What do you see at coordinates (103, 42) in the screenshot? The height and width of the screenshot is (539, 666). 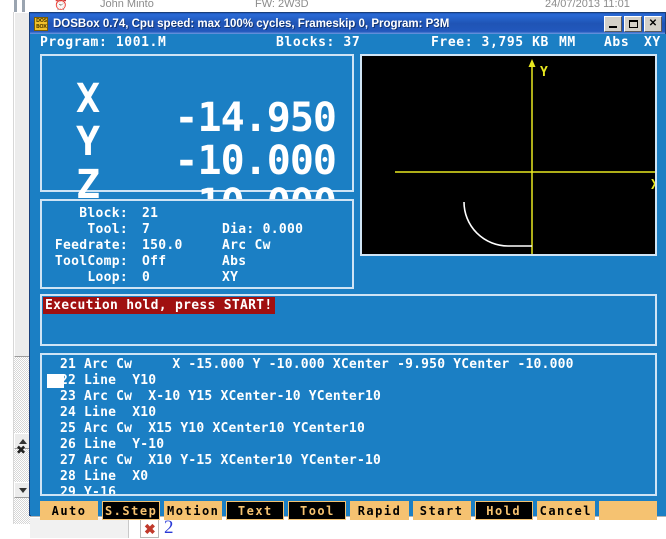 I see `header-program: Program: 1001.M` at bounding box center [103, 42].